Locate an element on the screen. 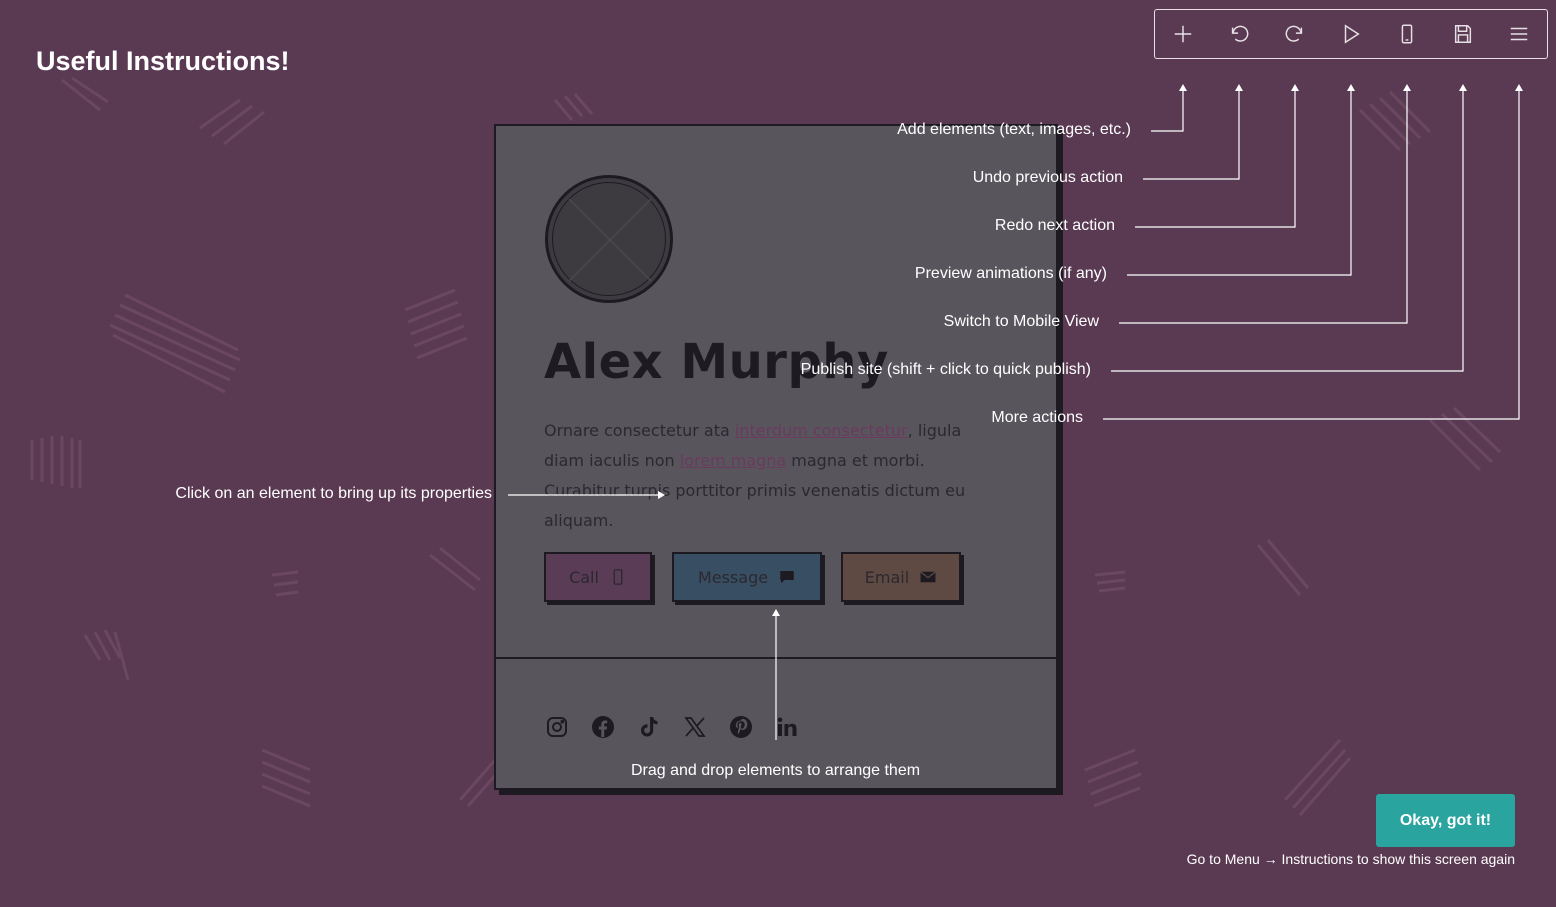 The width and height of the screenshot is (1556, 907). add-element-button is located at coordinates (1183, 34).